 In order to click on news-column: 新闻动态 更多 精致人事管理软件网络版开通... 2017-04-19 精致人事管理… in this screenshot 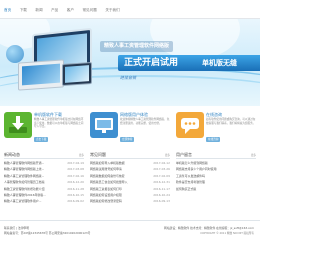, I will do `click(44, 184)`.